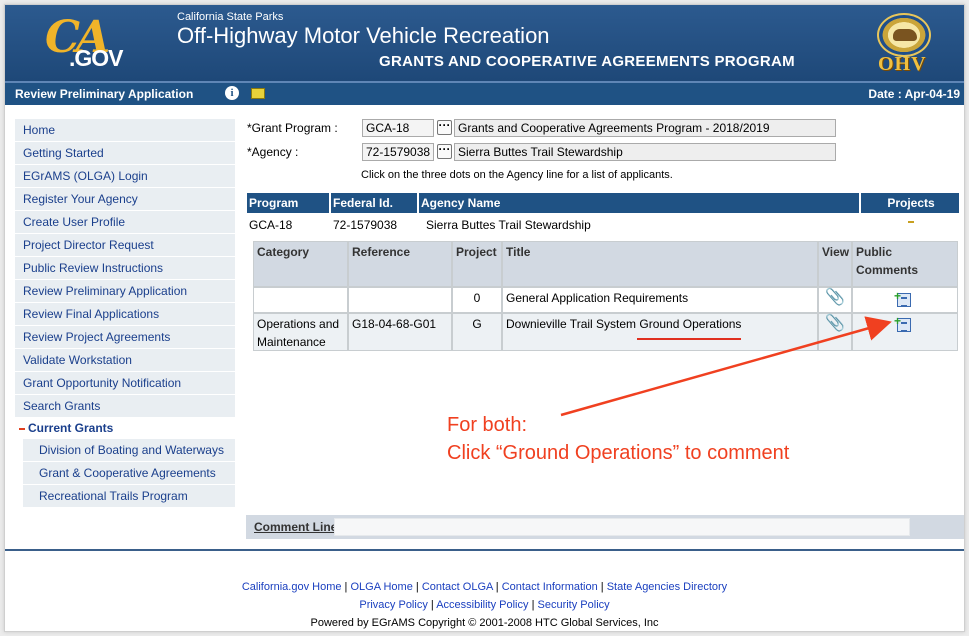  Describe the element at coordinates (96, 58) in the screenshot. I see `logo-gov-text: .GOV` at that location.